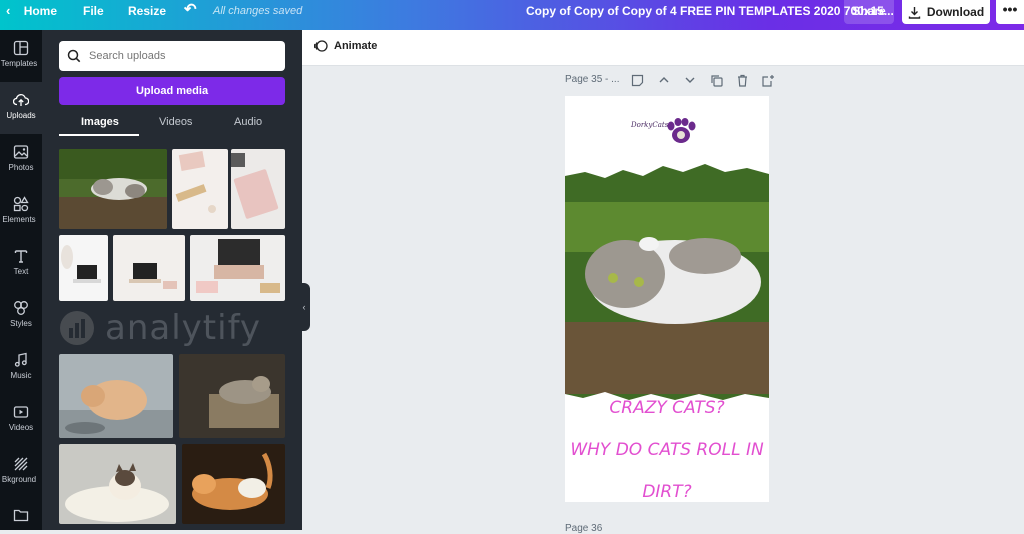 This screenshot has width=1024, height=534. I want to click on text-icon, so click(21, 256).